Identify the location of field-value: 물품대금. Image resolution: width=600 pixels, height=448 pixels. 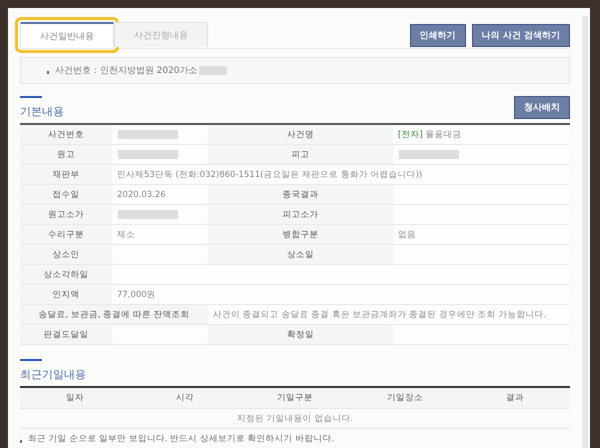
(444, 134).